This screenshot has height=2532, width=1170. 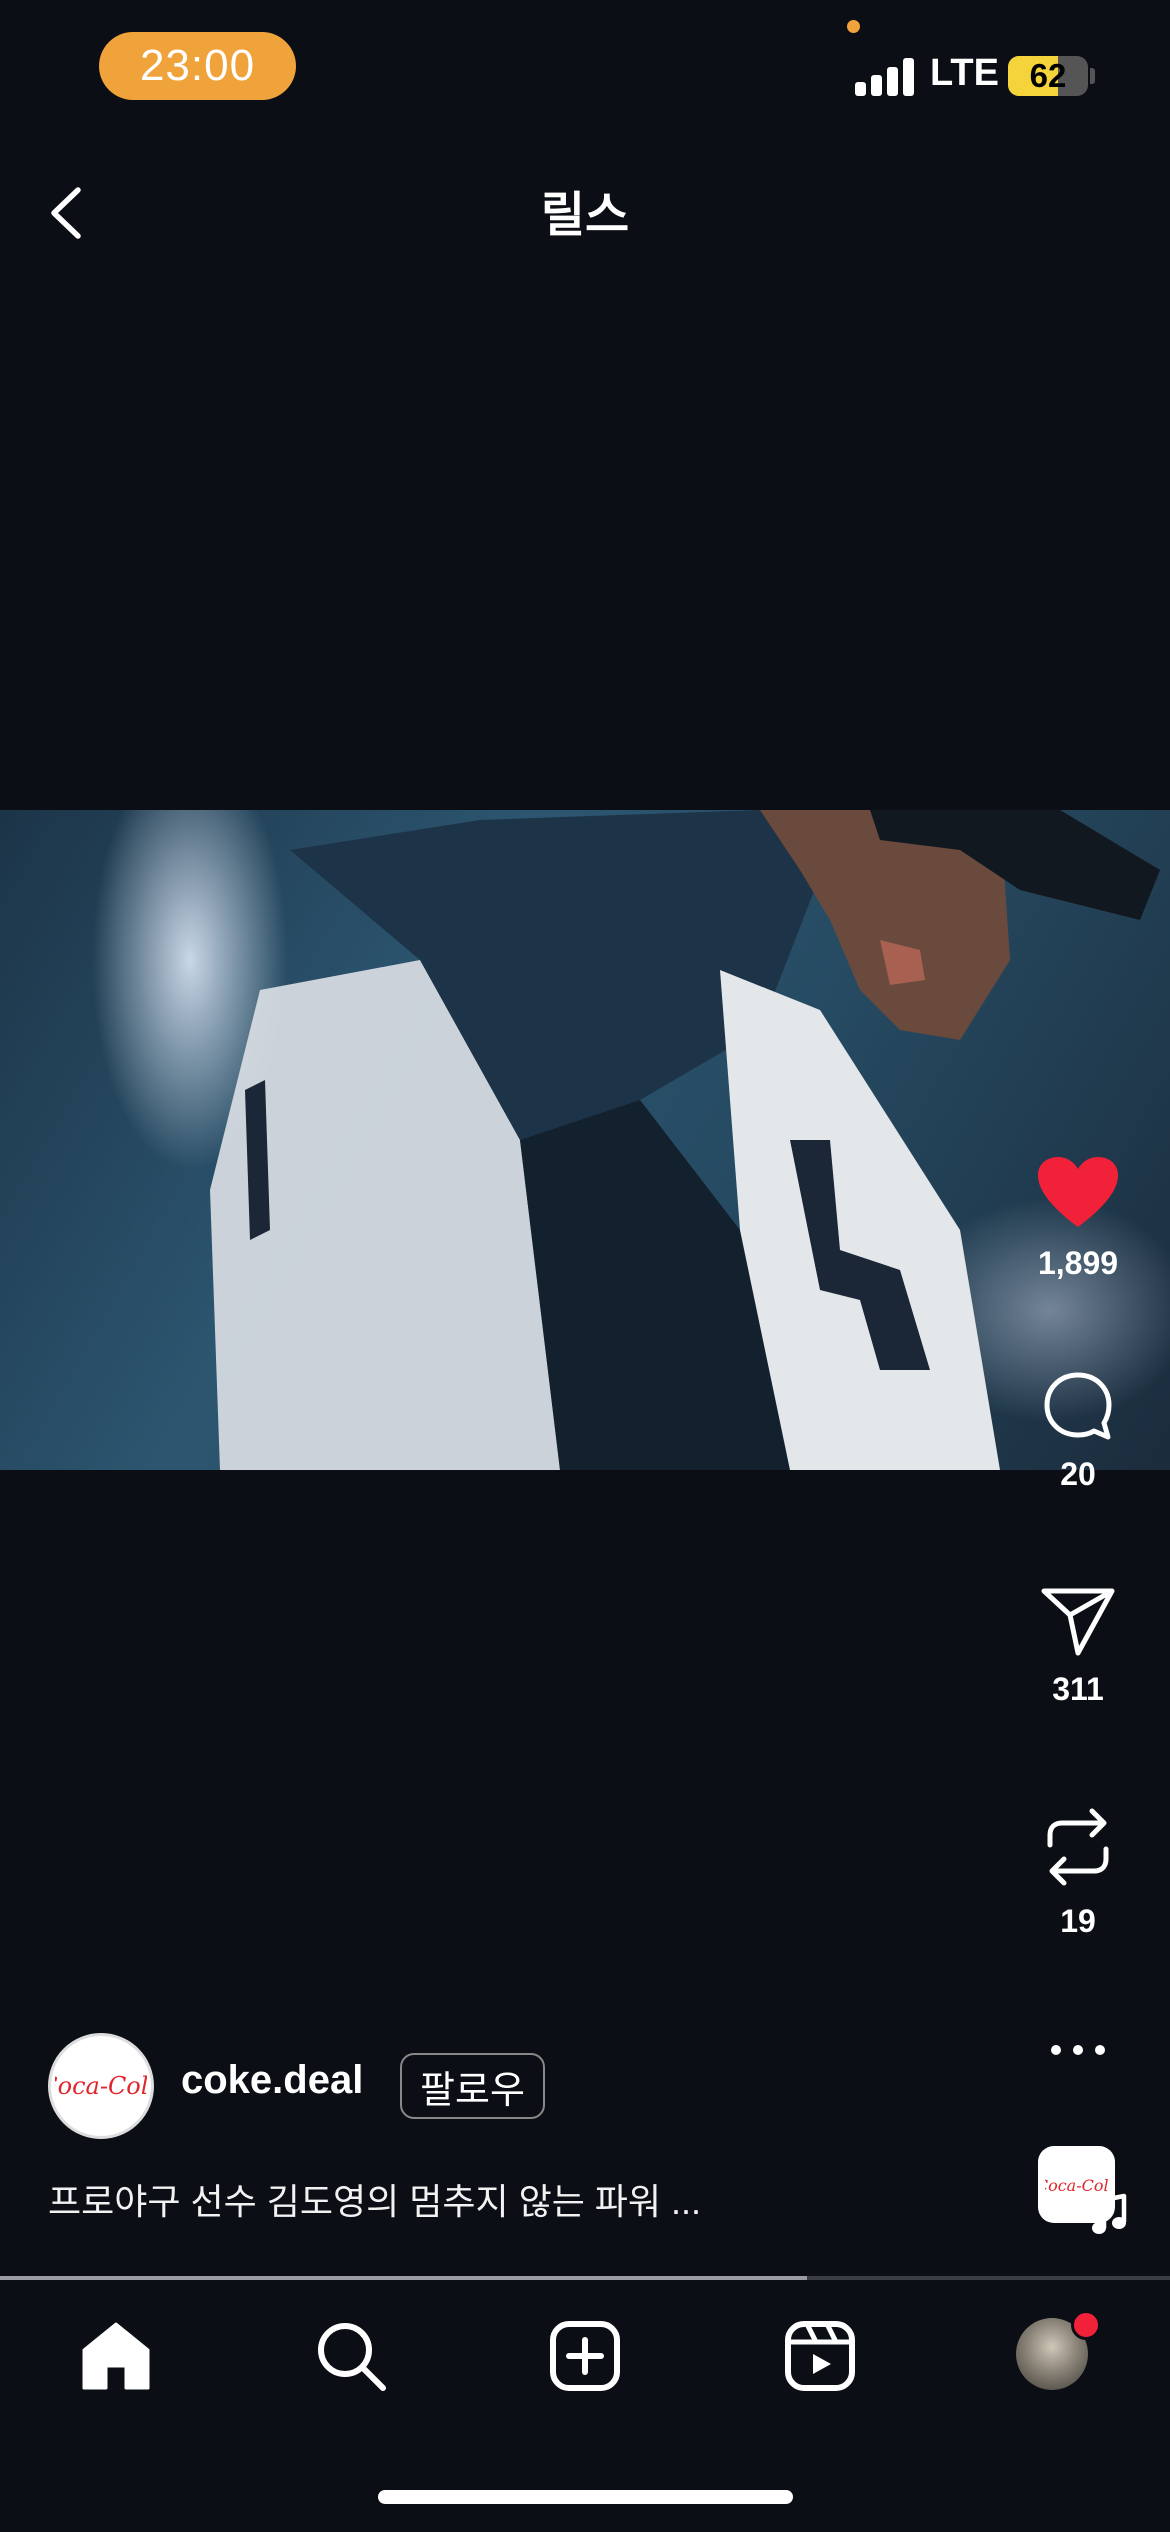 I want to click on account-avatar: Coca-Cola, so click(x=101, y=2086).